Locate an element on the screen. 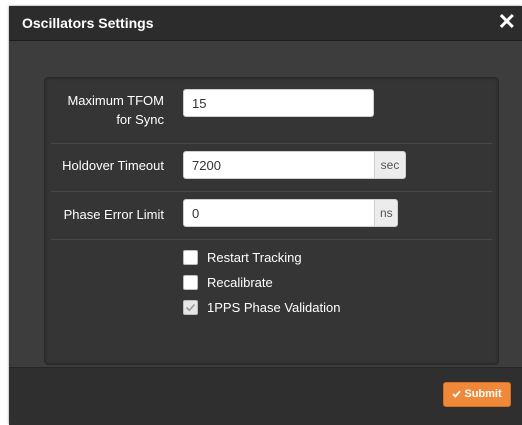 This screenshot has height=425, width=522. close-icon: ✕ is located at coordinates (507, 22).